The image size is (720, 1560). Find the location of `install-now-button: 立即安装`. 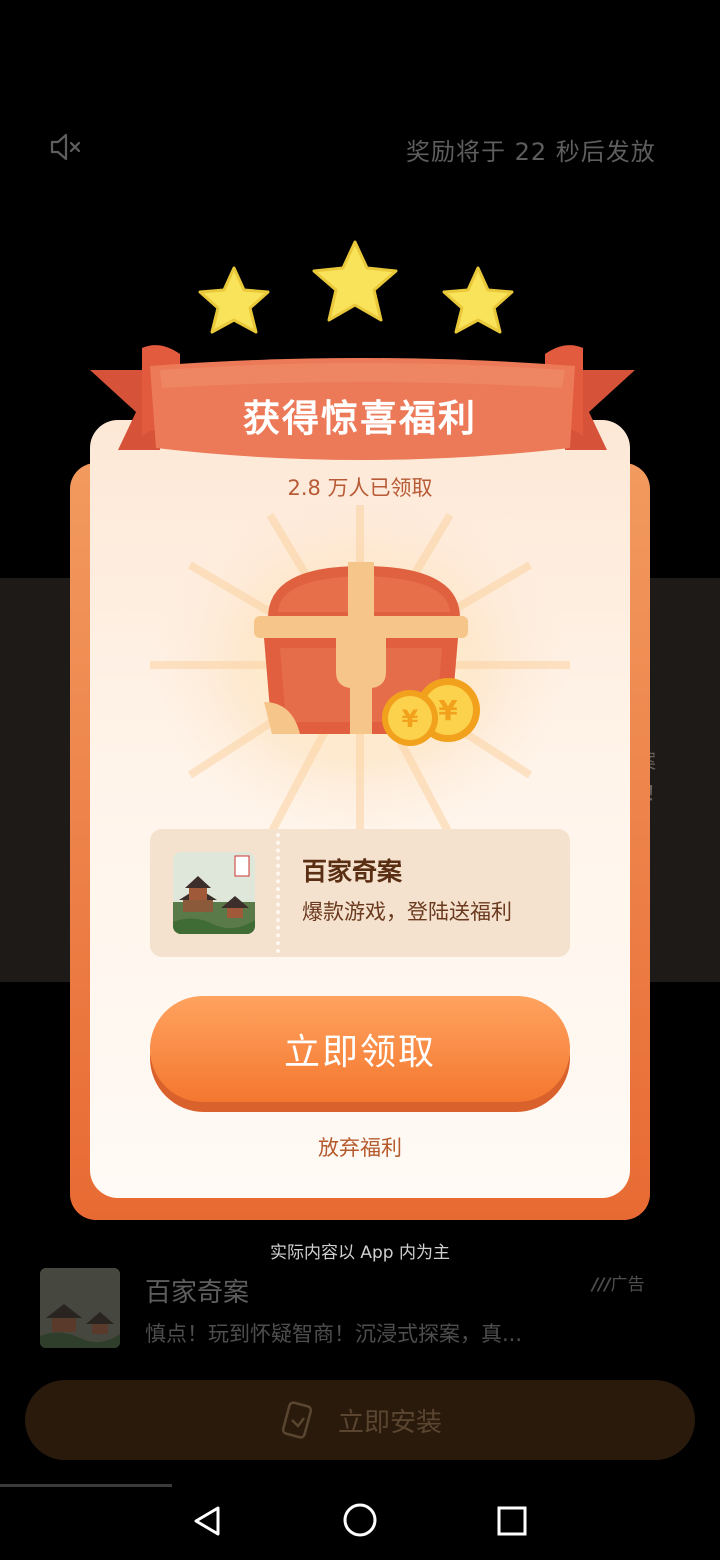

install-now-button: 立即安装 is located at coordinates (360, 1420).